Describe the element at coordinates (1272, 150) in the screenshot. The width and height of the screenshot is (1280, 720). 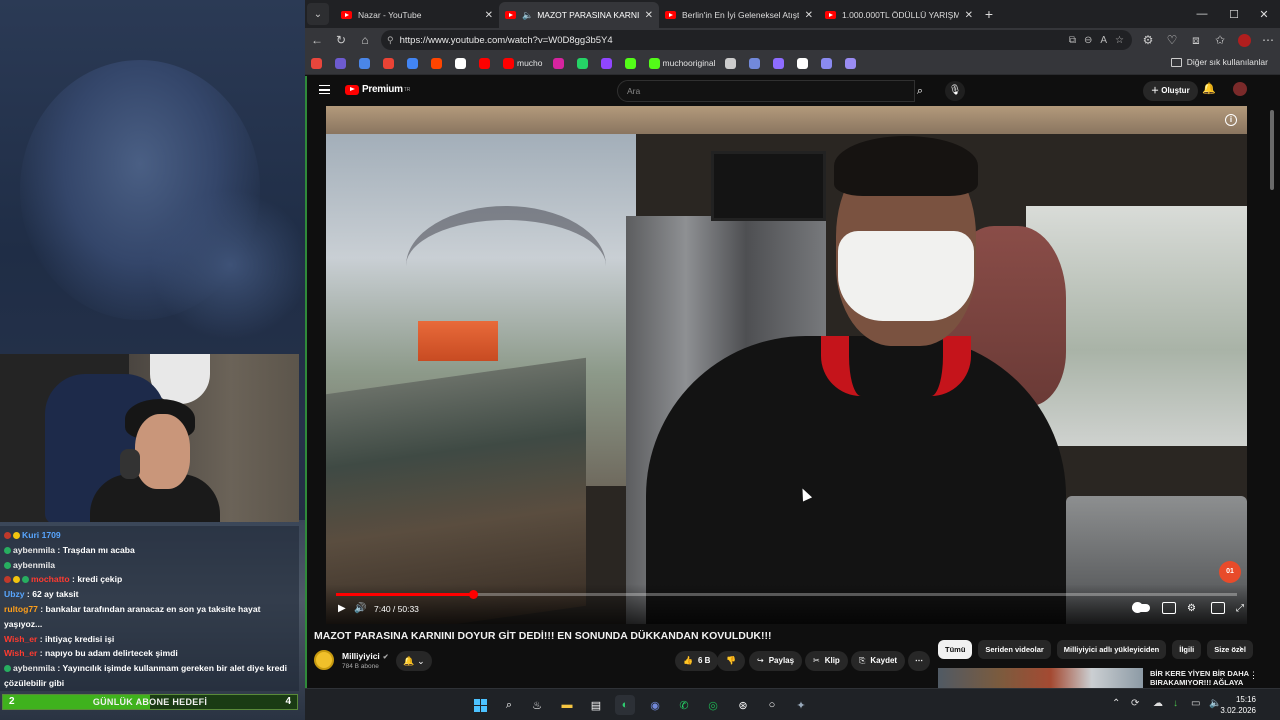
I see `page-scrollbar` at that location.